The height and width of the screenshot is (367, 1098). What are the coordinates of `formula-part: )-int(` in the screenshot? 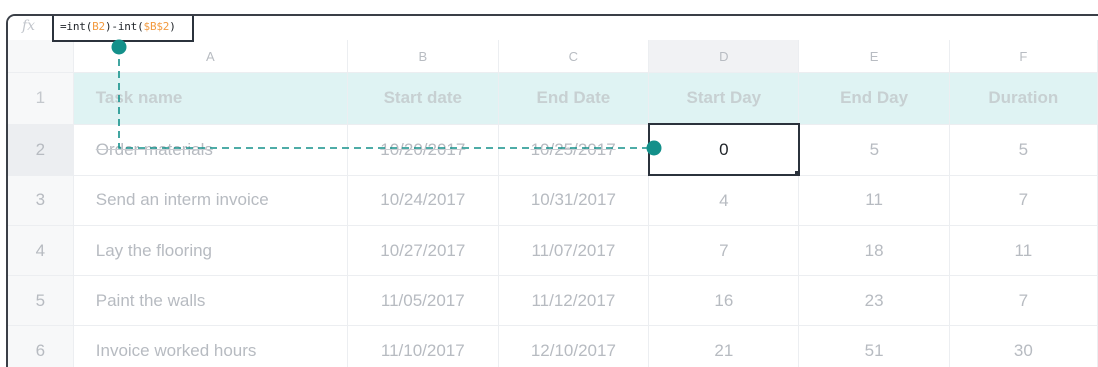 It's located at (124, 26).